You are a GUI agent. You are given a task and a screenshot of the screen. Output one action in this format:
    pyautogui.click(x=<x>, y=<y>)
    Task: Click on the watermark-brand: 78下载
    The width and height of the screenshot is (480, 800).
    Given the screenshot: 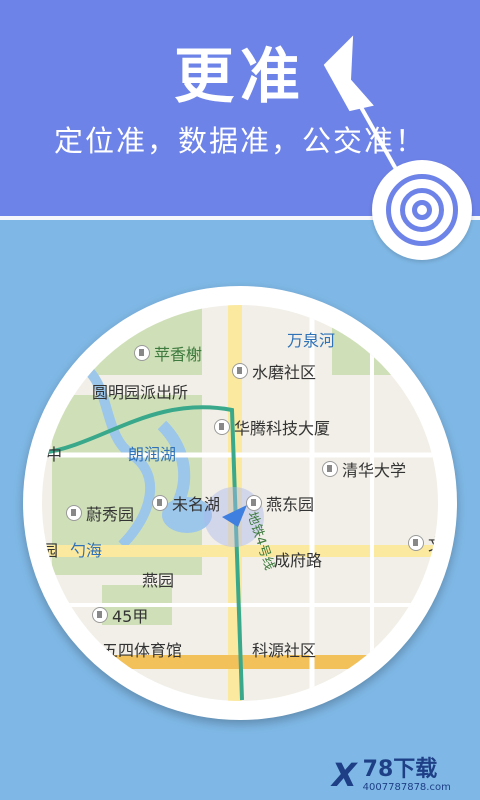 What is the action you would take?
    pyautogui.click(x=400, y=769)
    